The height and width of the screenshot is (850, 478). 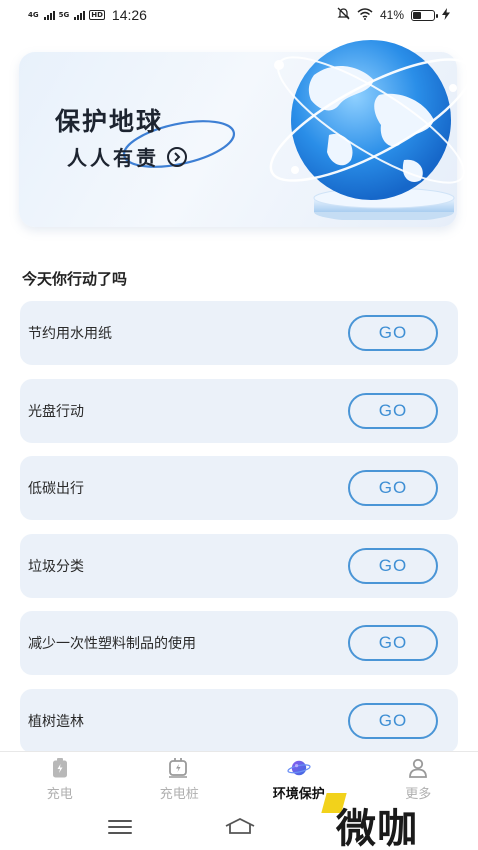 I want to click on action-item-plant-trees: 植树造林 GO, so click(x=239, y=720).